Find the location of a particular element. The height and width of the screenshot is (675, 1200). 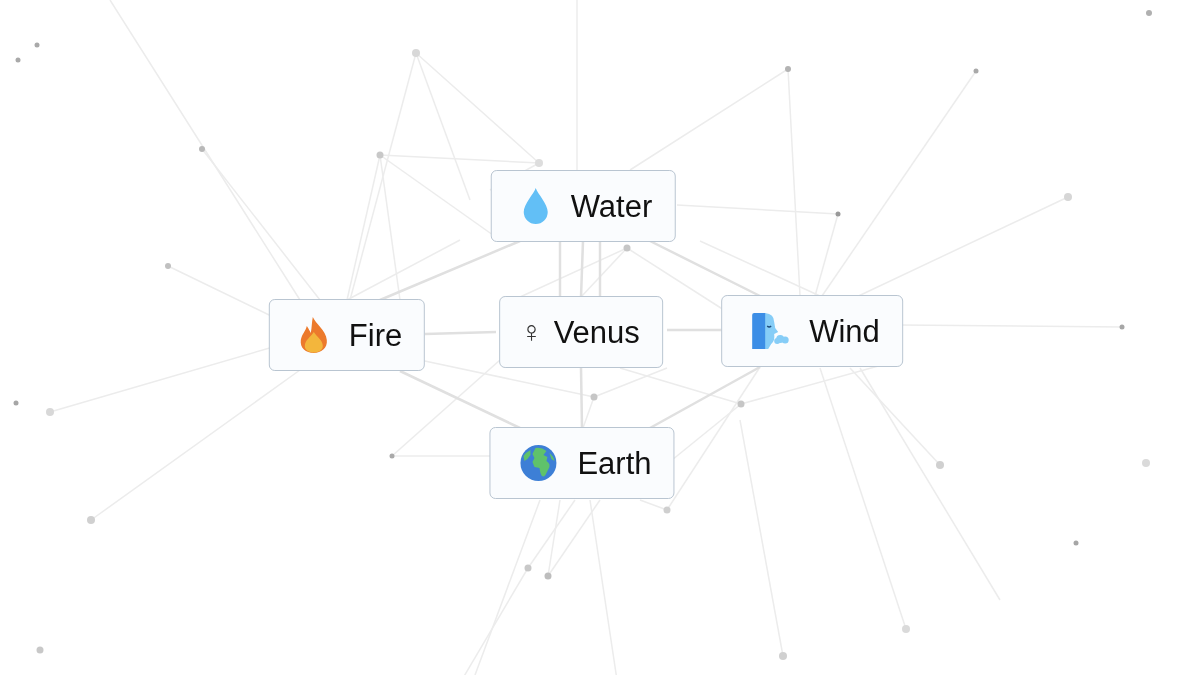

element-card: ♀ Venus is located at coordinates (581, 332).